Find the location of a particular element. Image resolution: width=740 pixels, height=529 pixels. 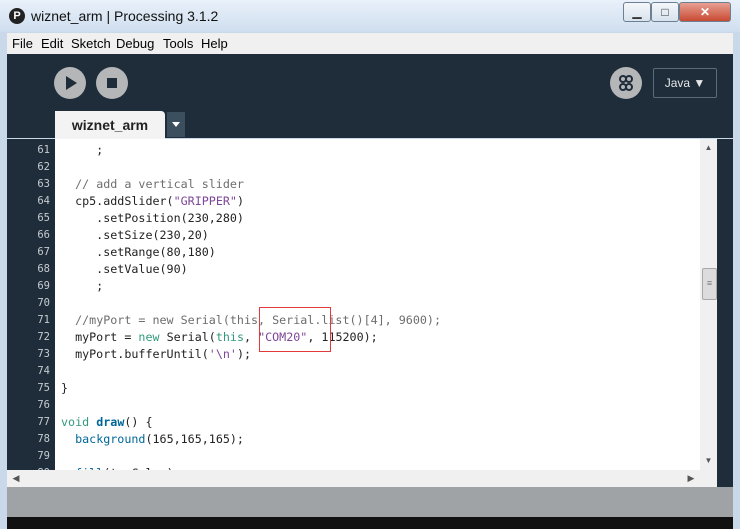

code-line: .setValue(90) is located at coordinates (124, 269).